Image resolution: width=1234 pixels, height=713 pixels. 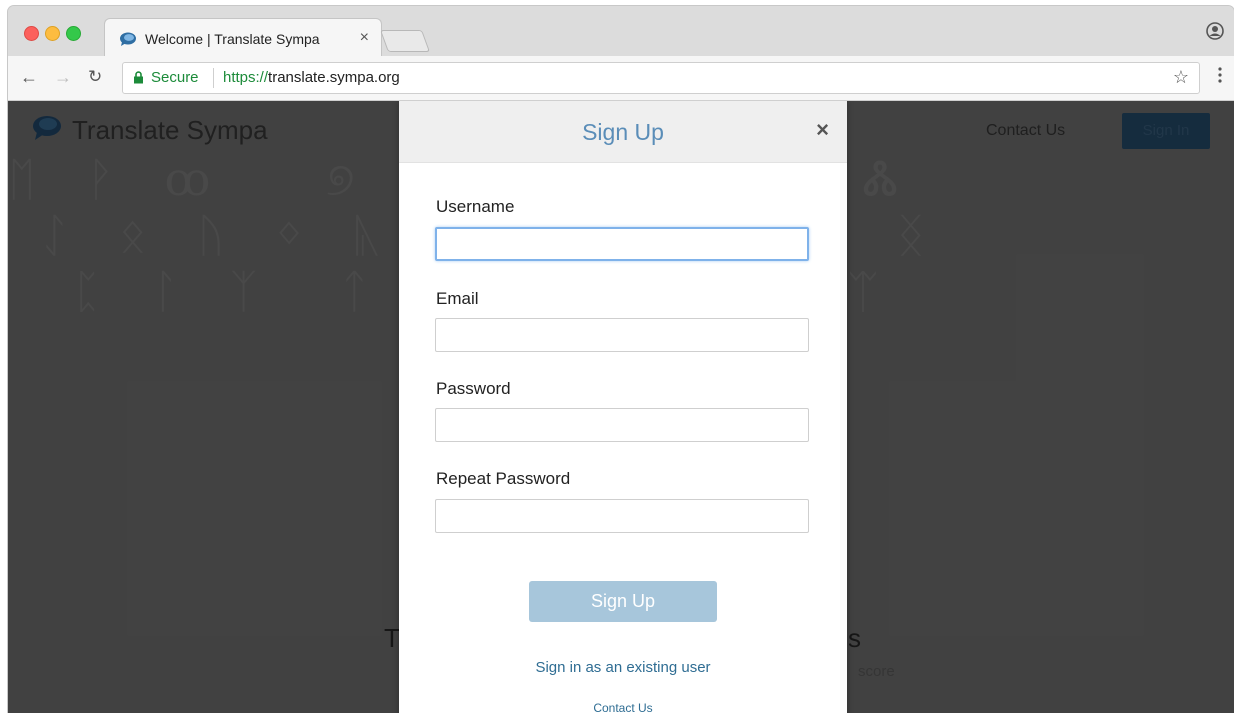 What do you see at coordinates (1215, 31) in the screenshot?
I see `profile-icon` at bounding box center [1215, 31].